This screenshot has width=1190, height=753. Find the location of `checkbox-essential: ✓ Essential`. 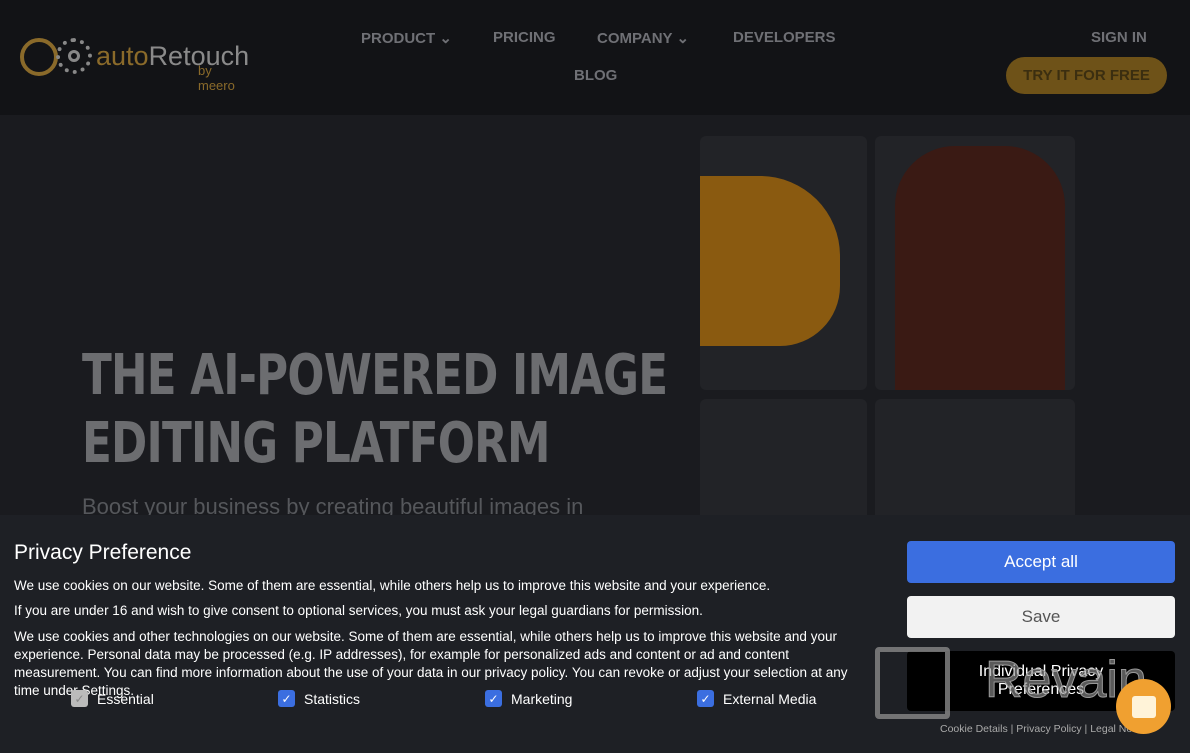

checkbox-essential: ✓ Essential is located at coordinates (112, 698).